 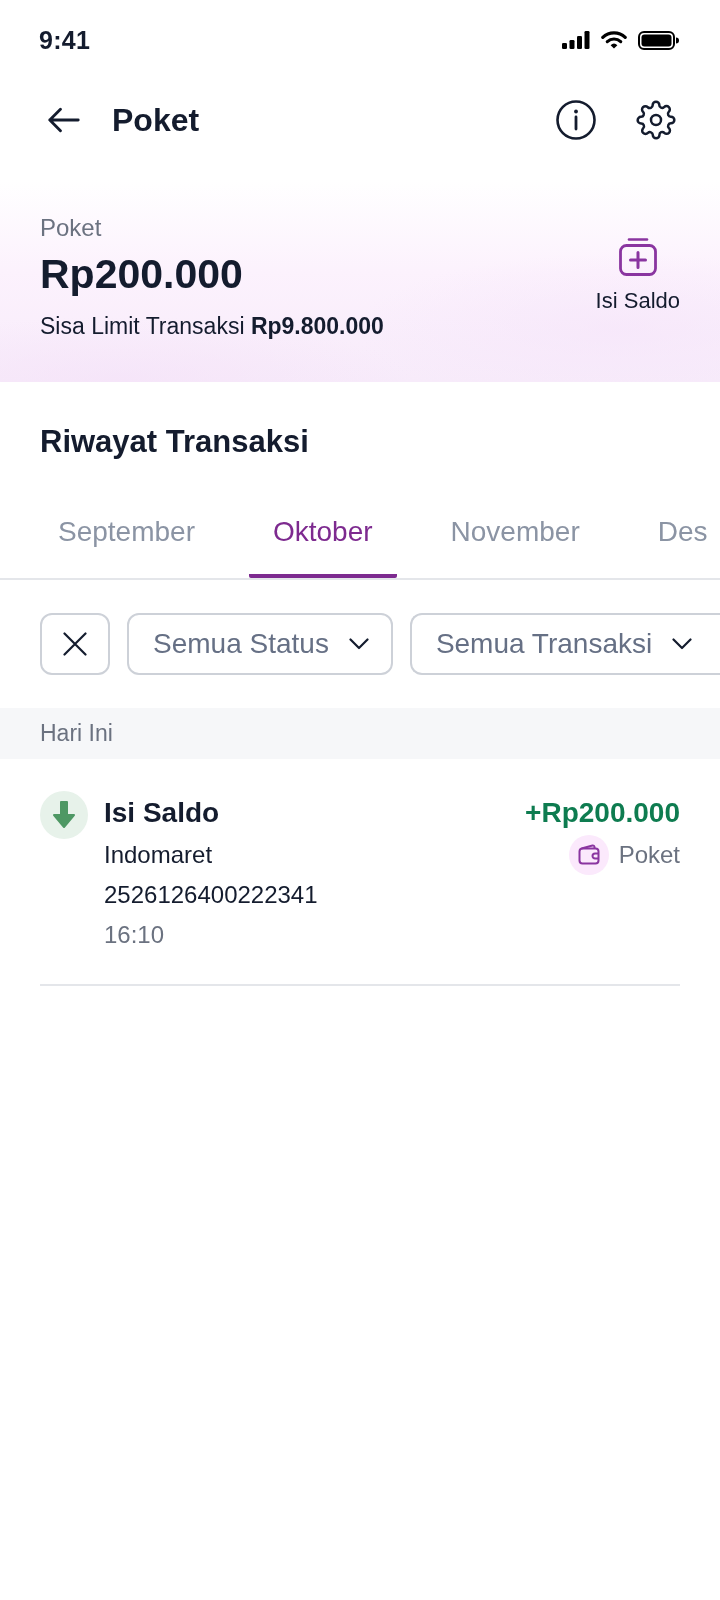 I want to click on close-icon, so click(x=75, y=644).